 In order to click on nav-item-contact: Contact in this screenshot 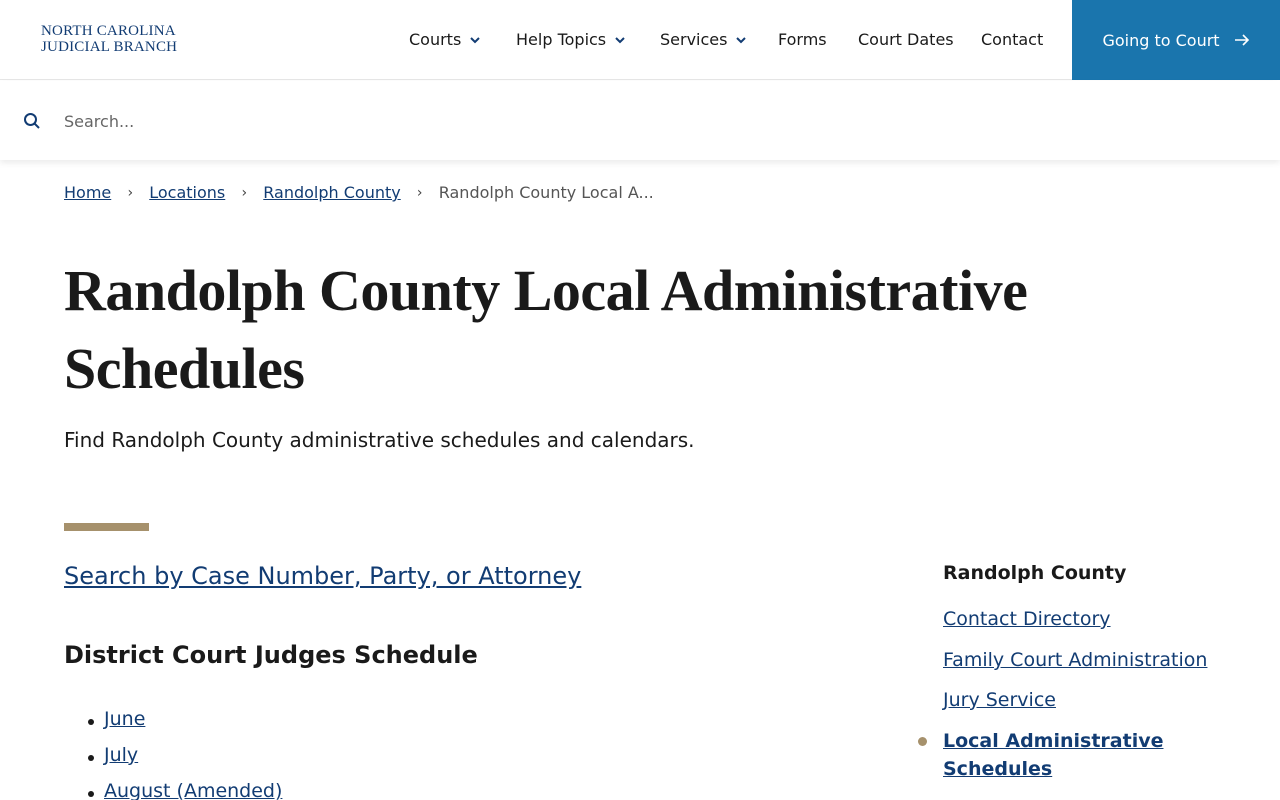, I will do `click(1012, 39)`.